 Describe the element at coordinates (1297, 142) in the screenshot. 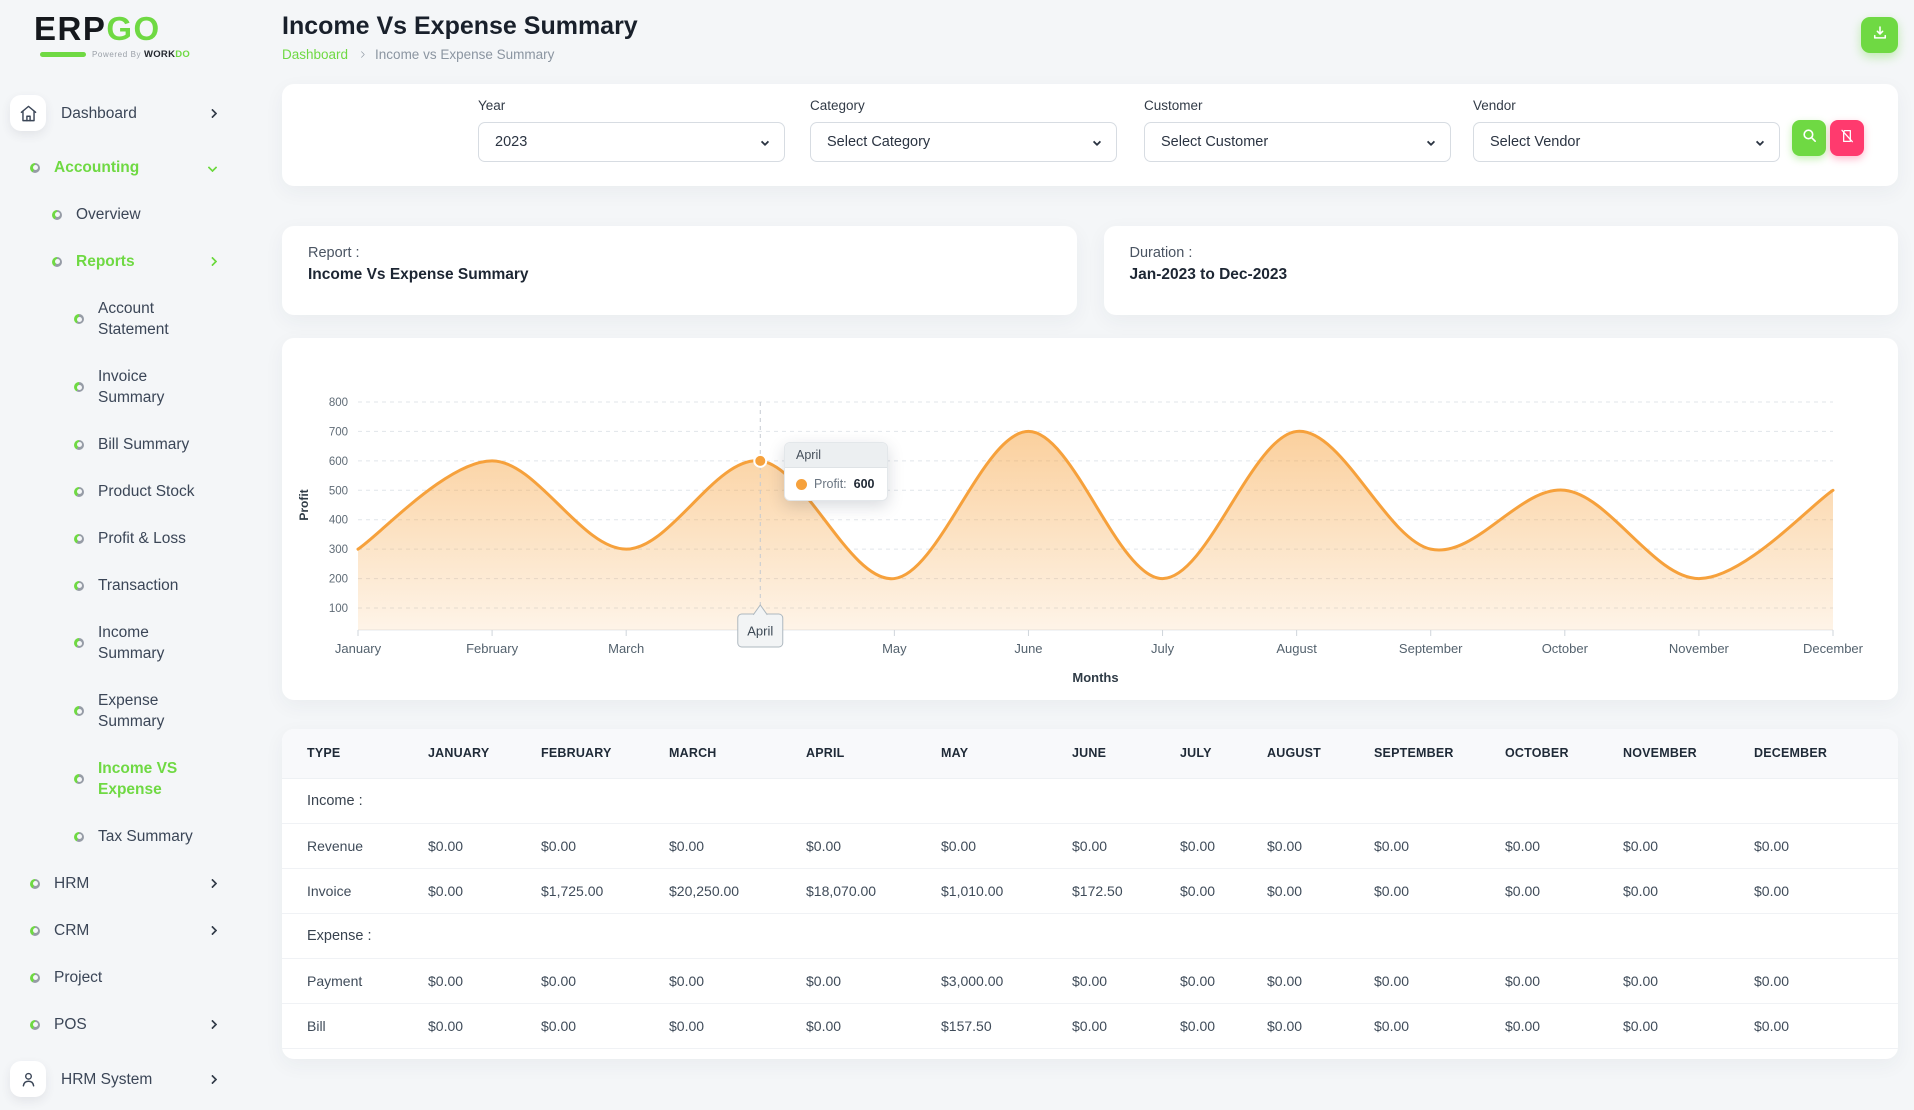

I see `customer-select: Select Customer` at that location.